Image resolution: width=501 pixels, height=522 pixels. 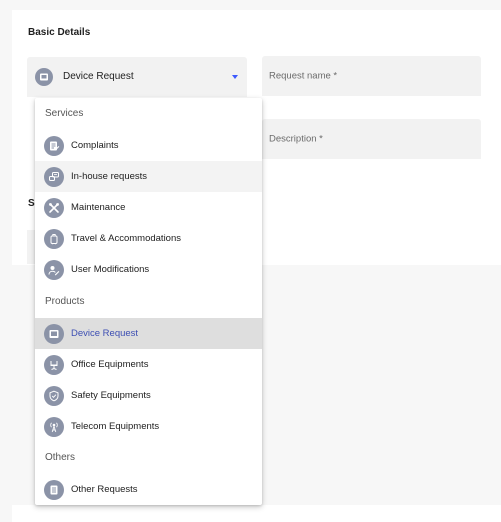 I want to click on shield-icon, so click(x=54, y=395).